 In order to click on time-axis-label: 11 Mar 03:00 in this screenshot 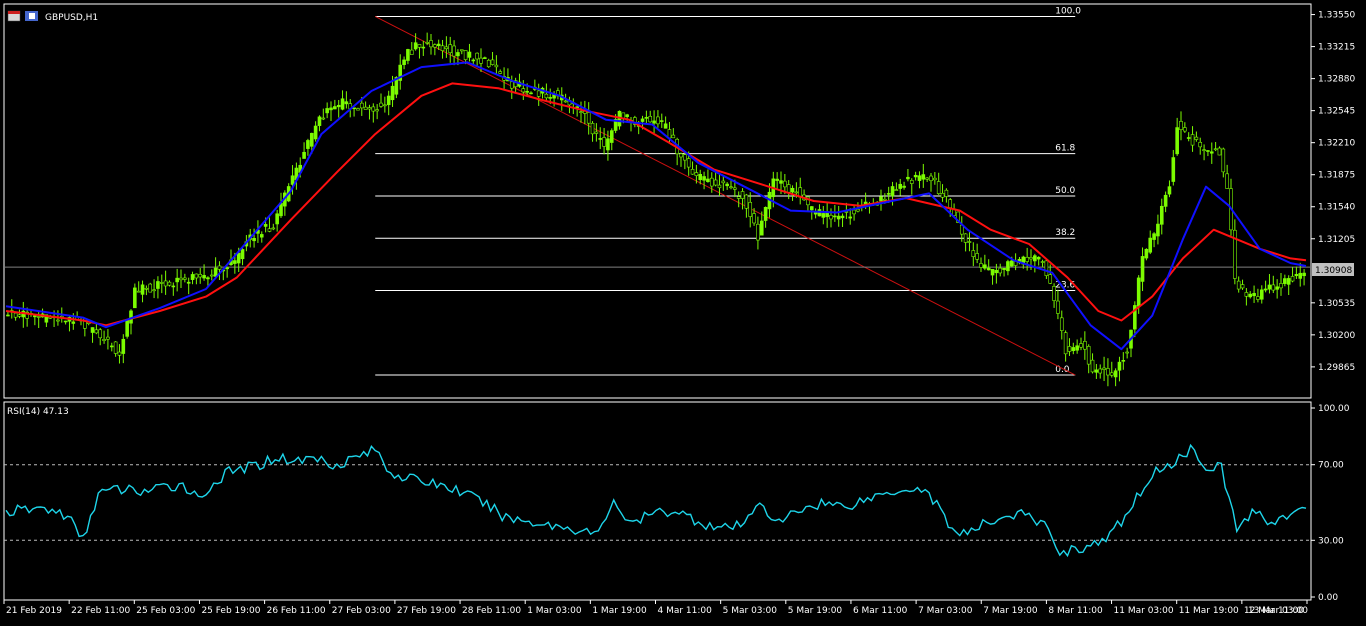, I will do `click(1144, 611)`.